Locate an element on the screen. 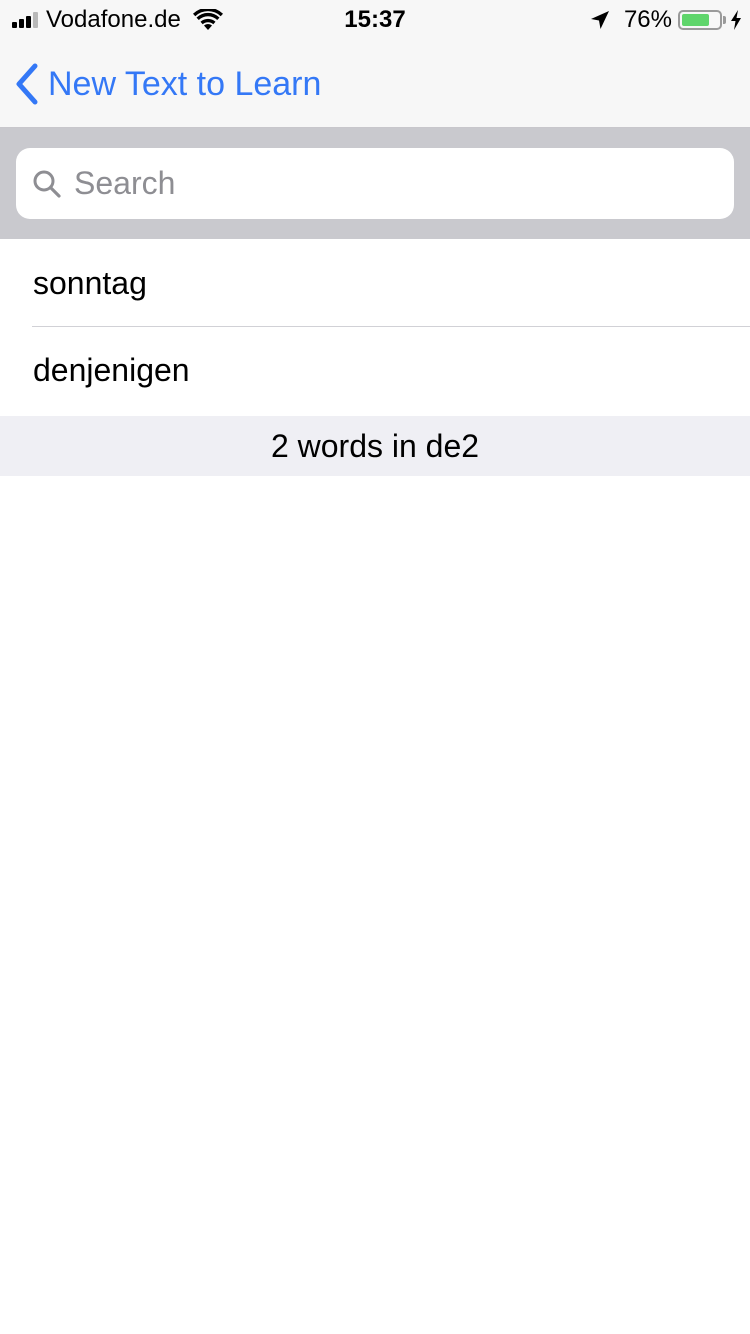 The height and width of the screenshot is (1334, 750). battery-icon is located at coordinates (700, 20).